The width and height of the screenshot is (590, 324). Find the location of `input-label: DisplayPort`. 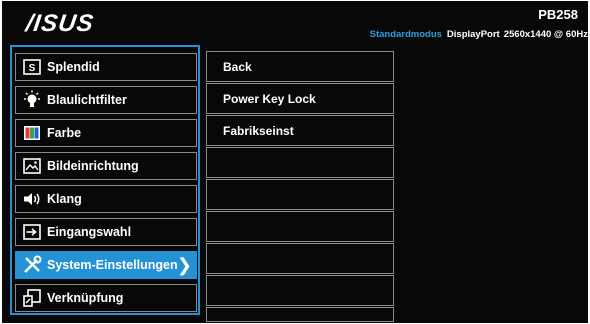

input-label: DisplayPort is located at coordinates (473, 34).